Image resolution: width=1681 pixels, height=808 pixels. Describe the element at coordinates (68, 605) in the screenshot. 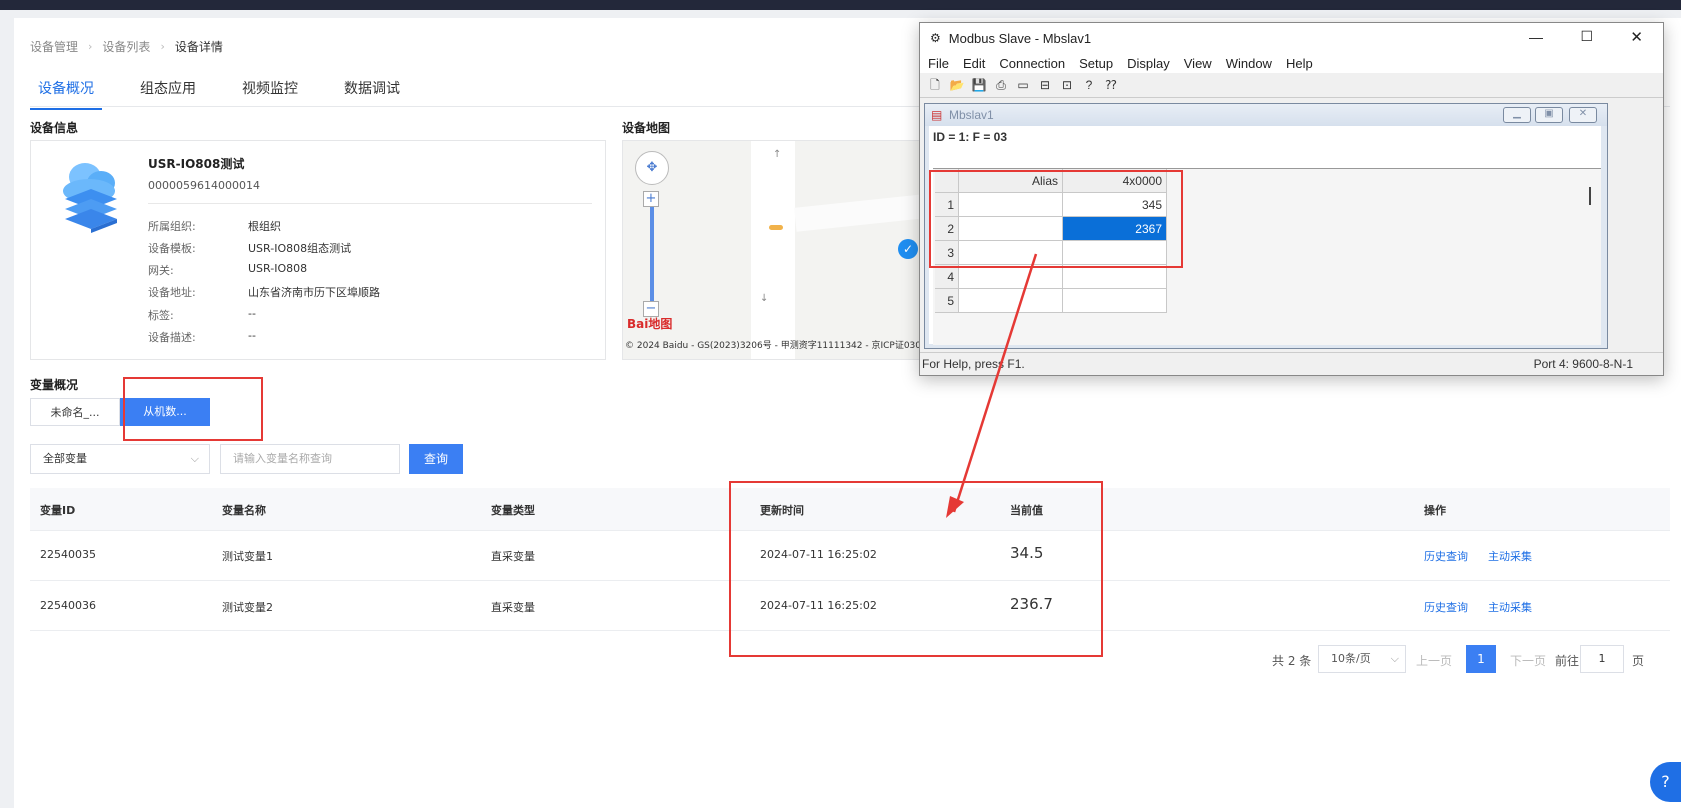

I see `cell-id: 22540036` at that location.